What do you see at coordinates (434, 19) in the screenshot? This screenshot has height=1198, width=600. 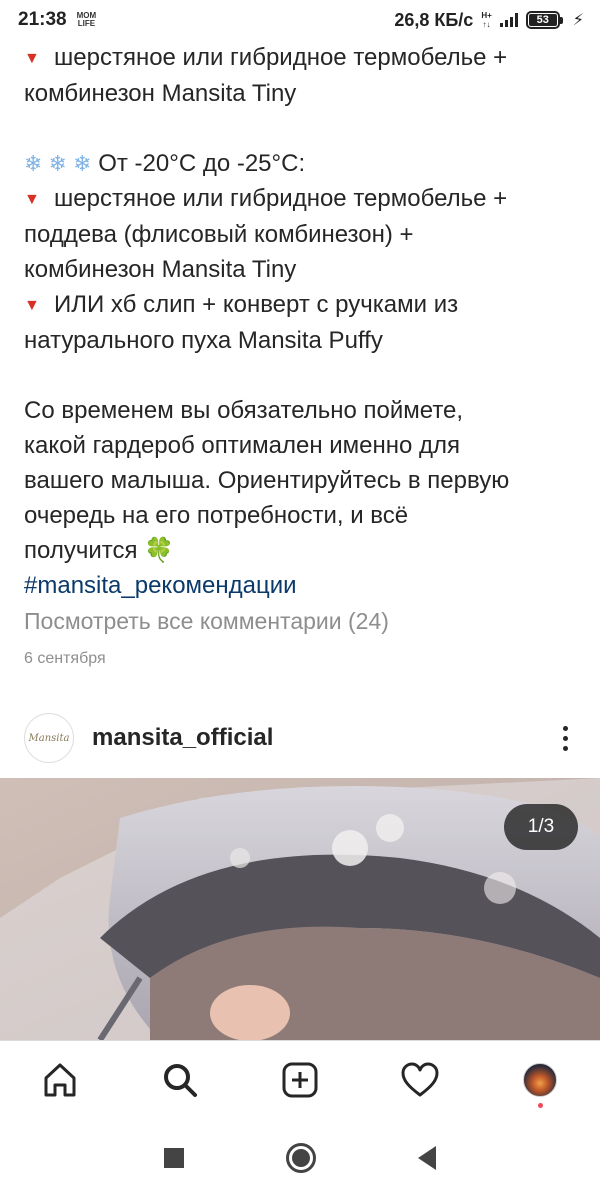 I see `net-speed: 26,8 КБ/с` at bounding box center [434, 19].